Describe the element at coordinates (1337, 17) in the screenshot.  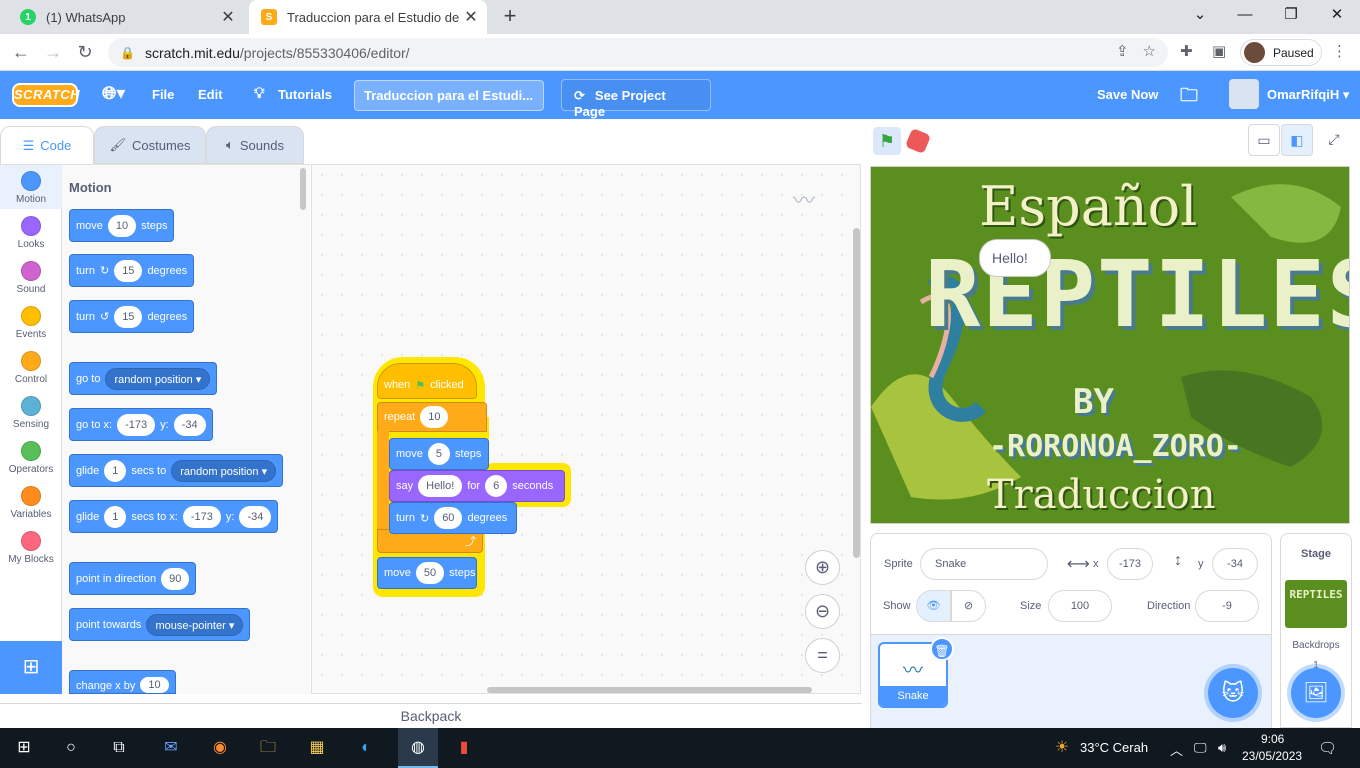
I see `window-close-button: ✕` at that location.